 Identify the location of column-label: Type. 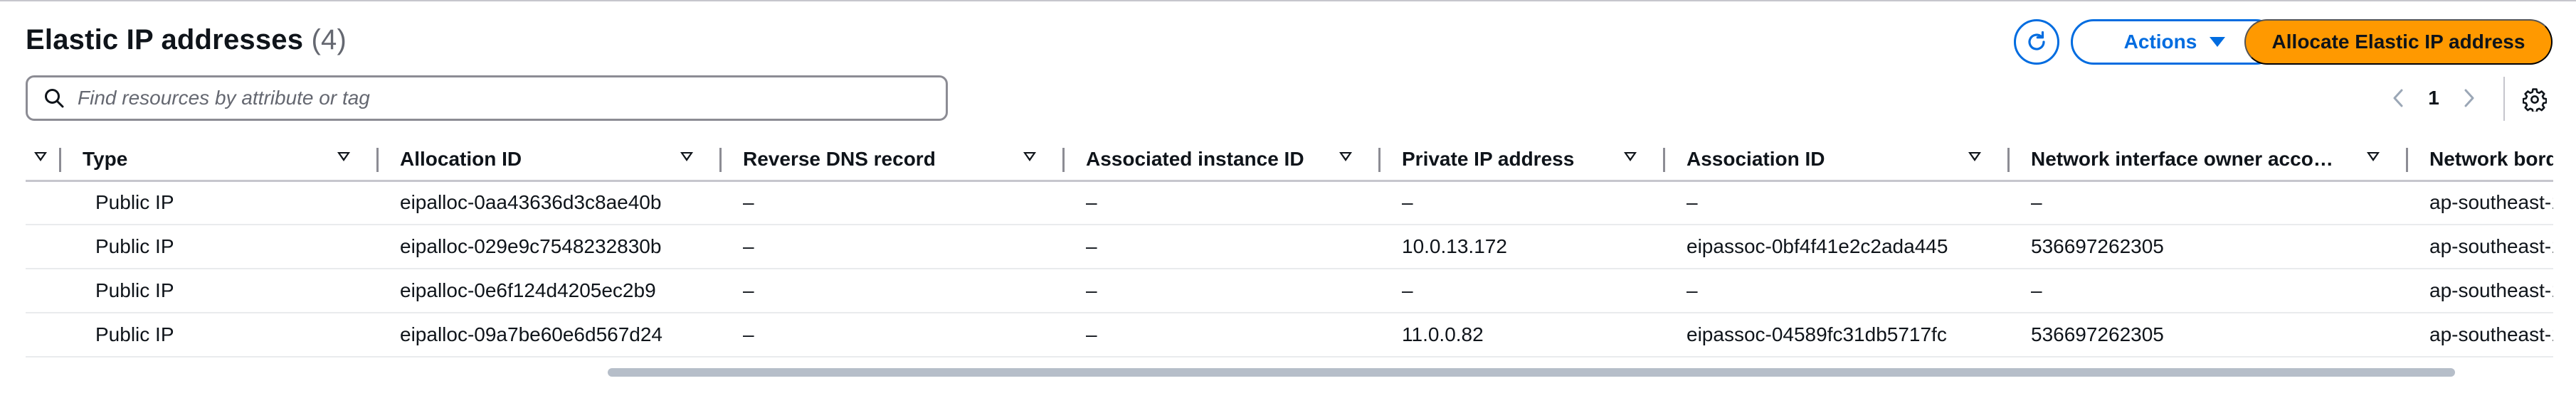
(105, 159).